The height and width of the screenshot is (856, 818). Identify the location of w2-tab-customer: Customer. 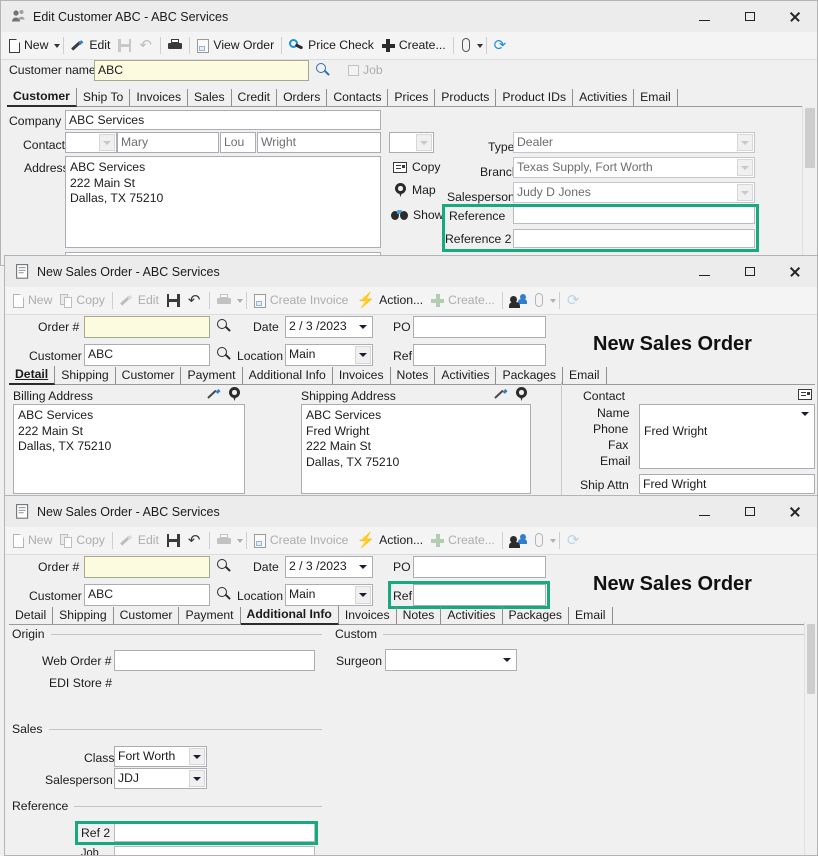
(149, 375).